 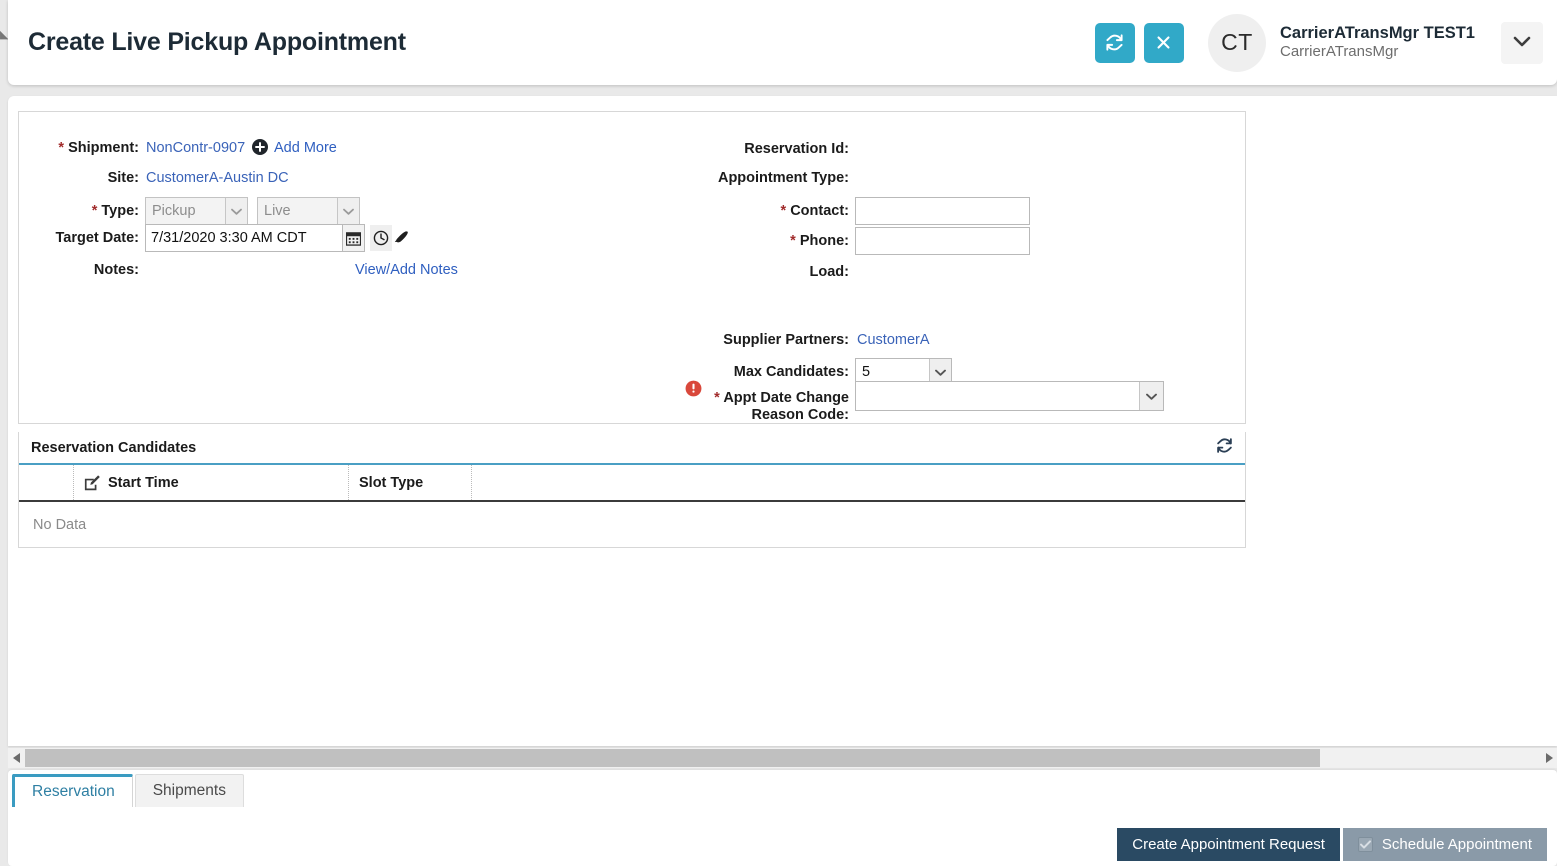 What do you see at coordinates (402, 237) in the screenshot?
I see `clear-date-icon` at bounding box center [402, 237].